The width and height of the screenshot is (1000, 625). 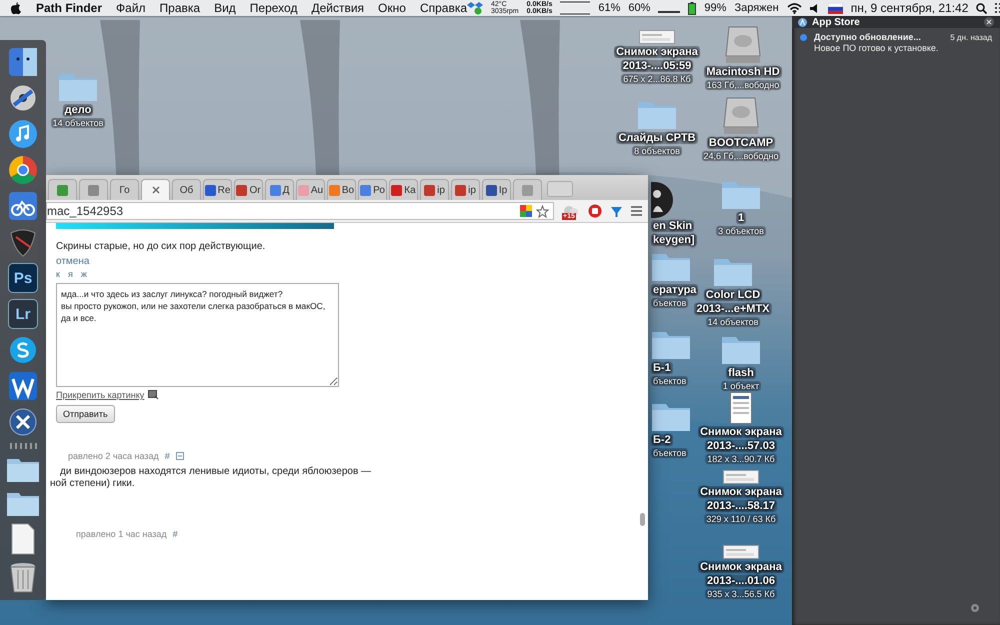 What do you see at coordinates (575, 8) in the screenshot?
I see `network-graph-icon` at bounding box center [575, 8].